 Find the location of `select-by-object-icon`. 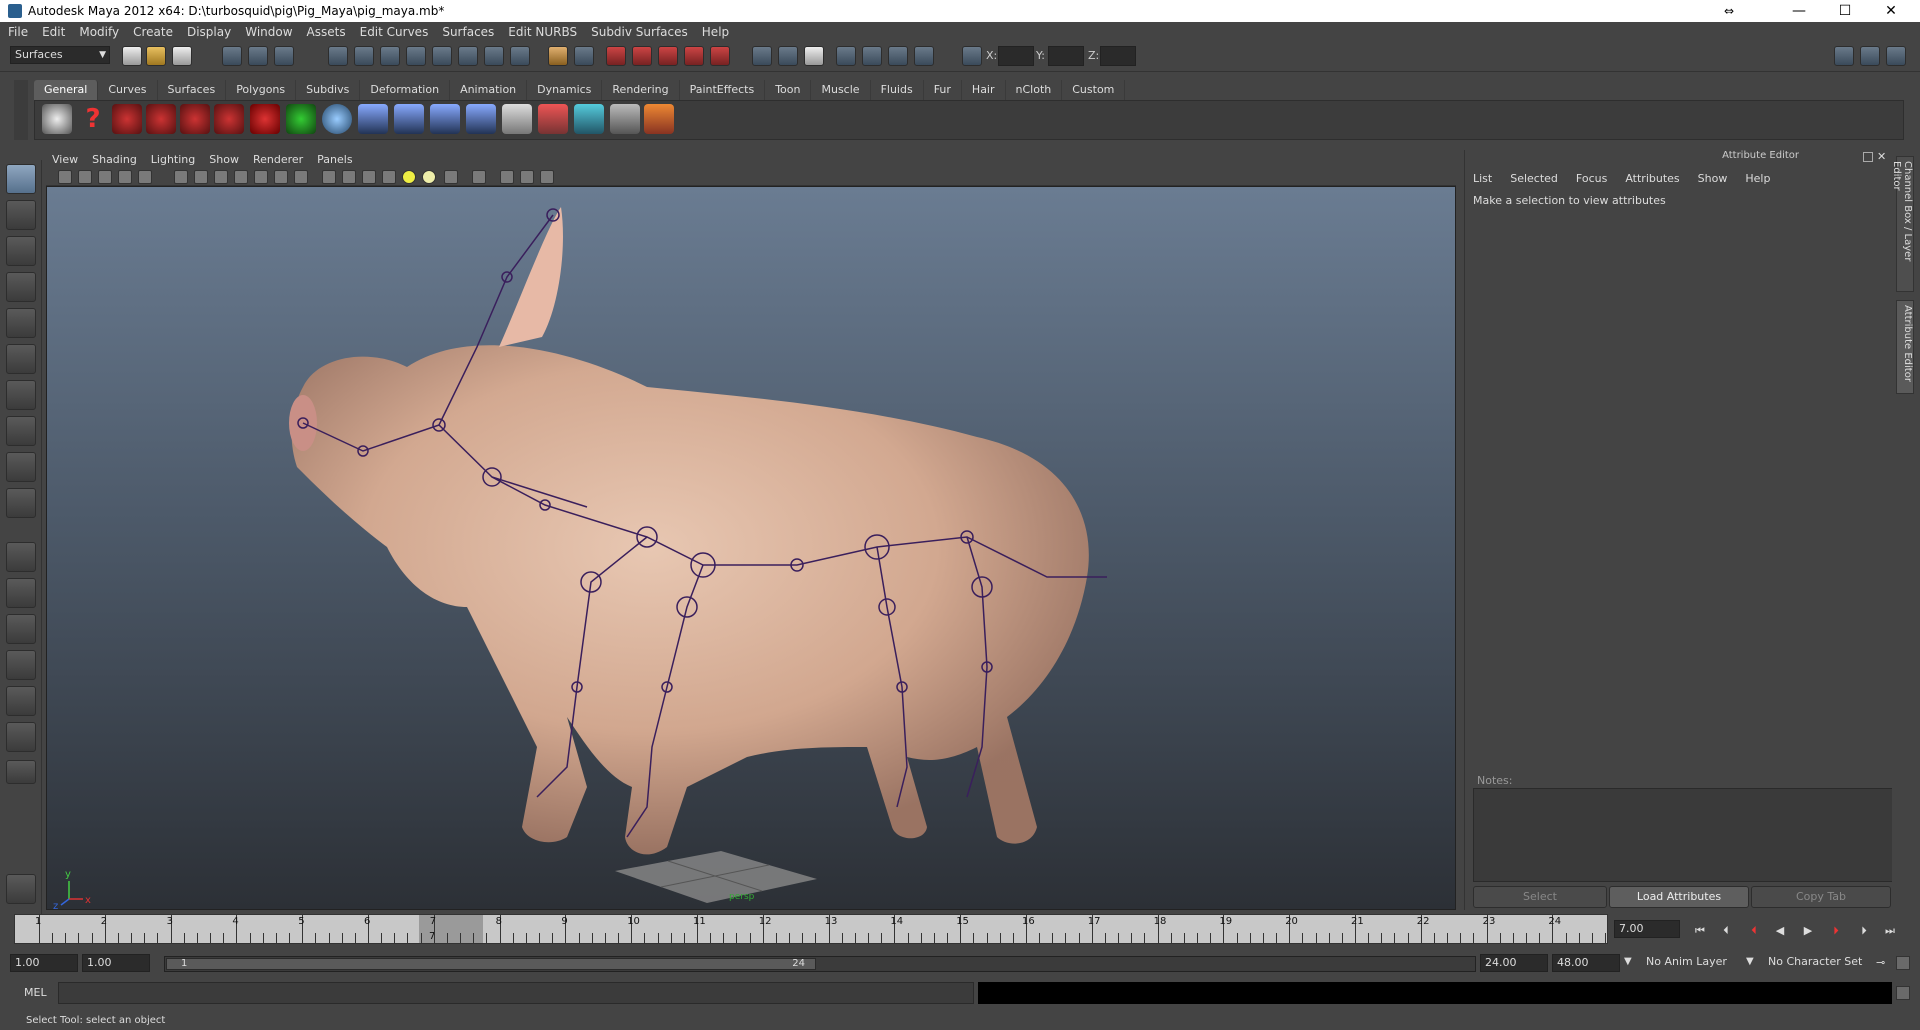

select-by-object-icon is located at coordinates (258, 56).